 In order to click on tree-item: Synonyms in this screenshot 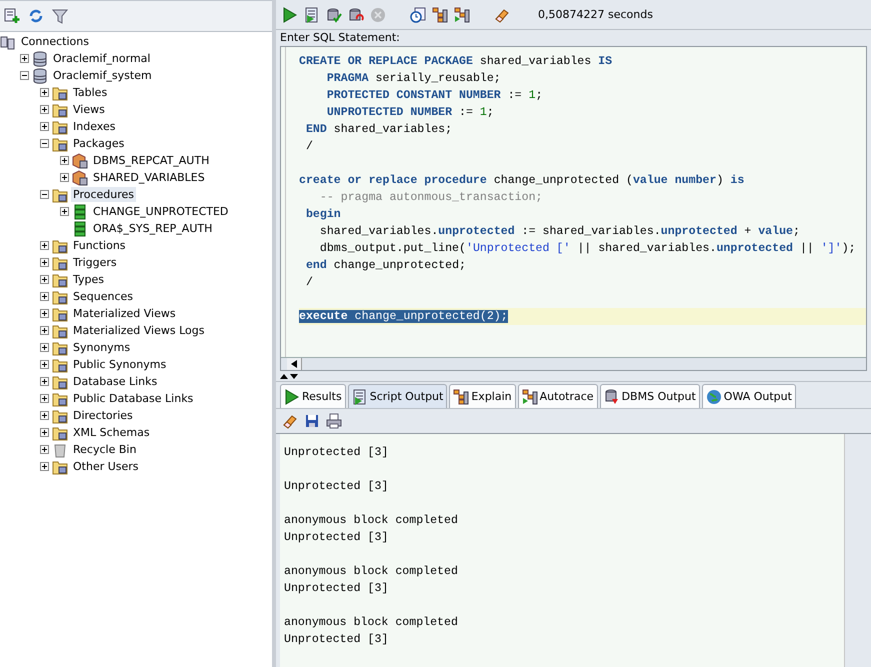, I will do `click(101, 347)`.